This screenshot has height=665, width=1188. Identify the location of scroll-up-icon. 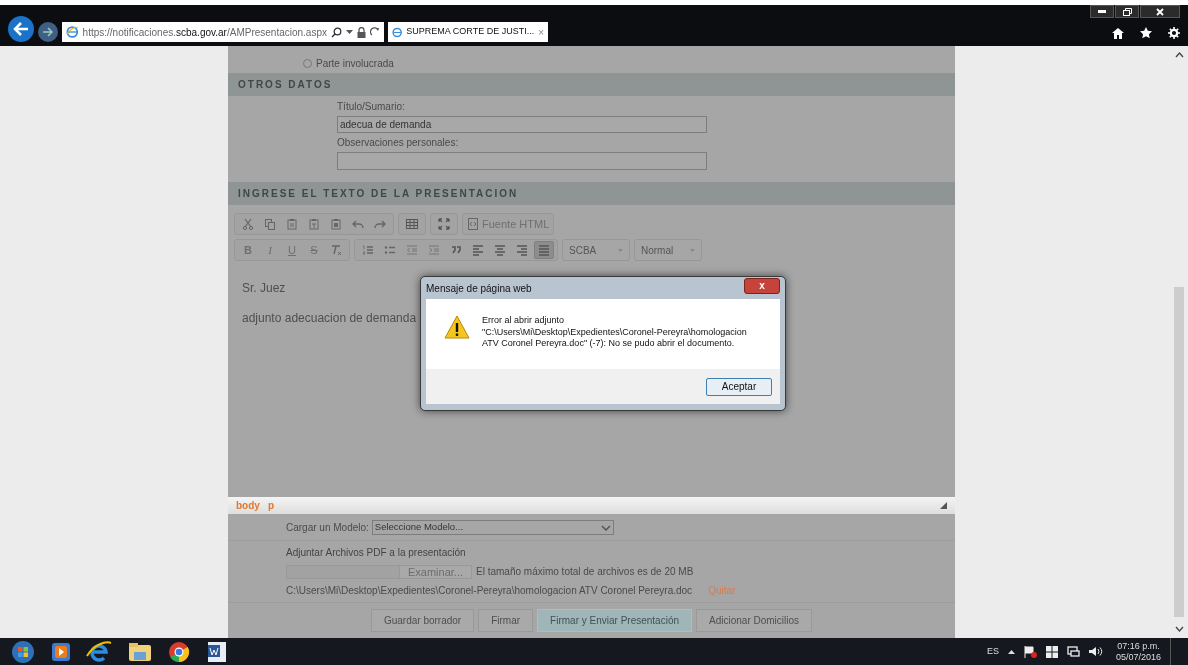
(1179, 55).